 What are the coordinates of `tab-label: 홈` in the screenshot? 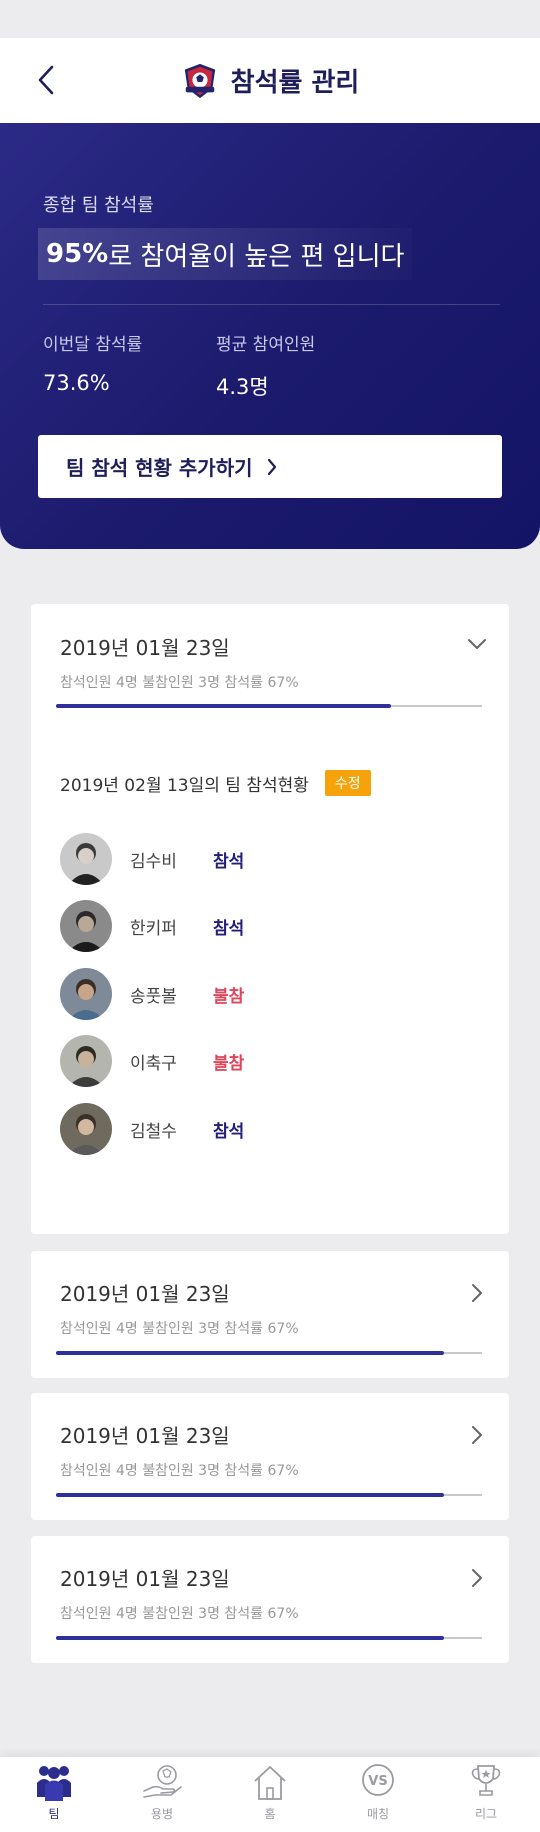 It's located at (270, 1814).